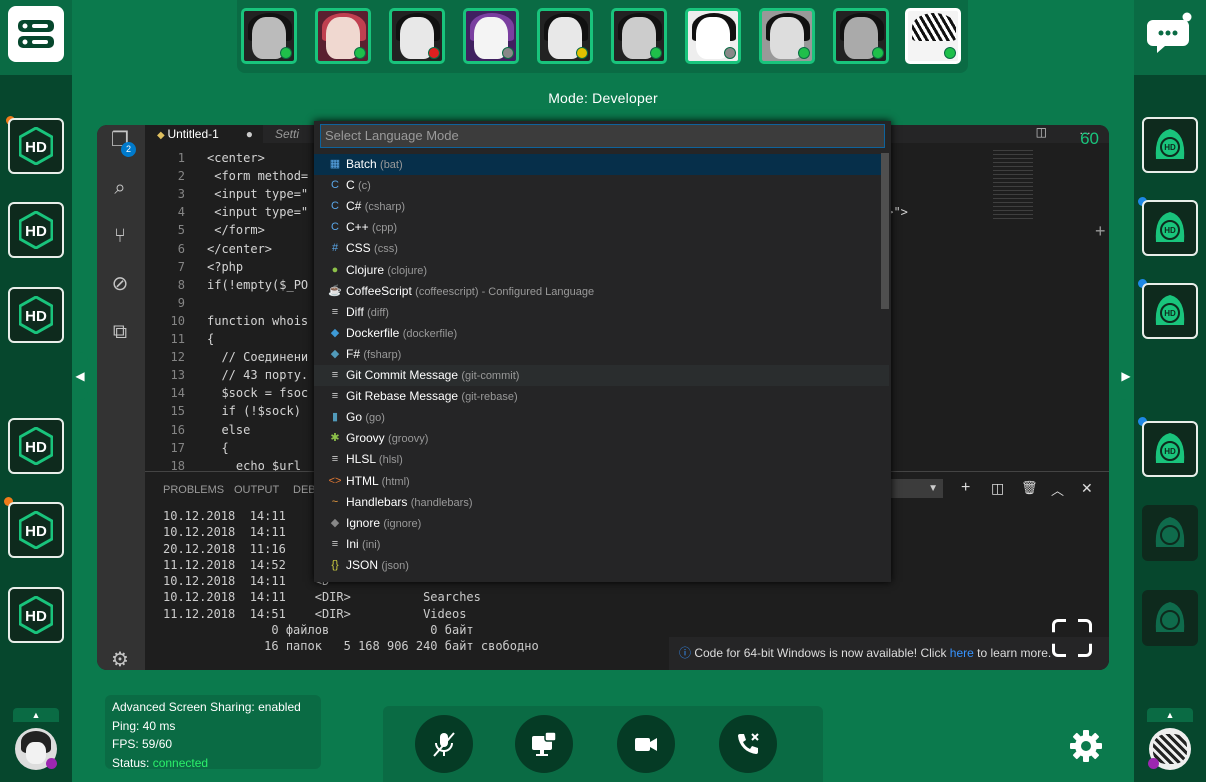 This screenshot has height=782, width=1206. I want to click on language-id: (git-rebase), so click(489, 397).